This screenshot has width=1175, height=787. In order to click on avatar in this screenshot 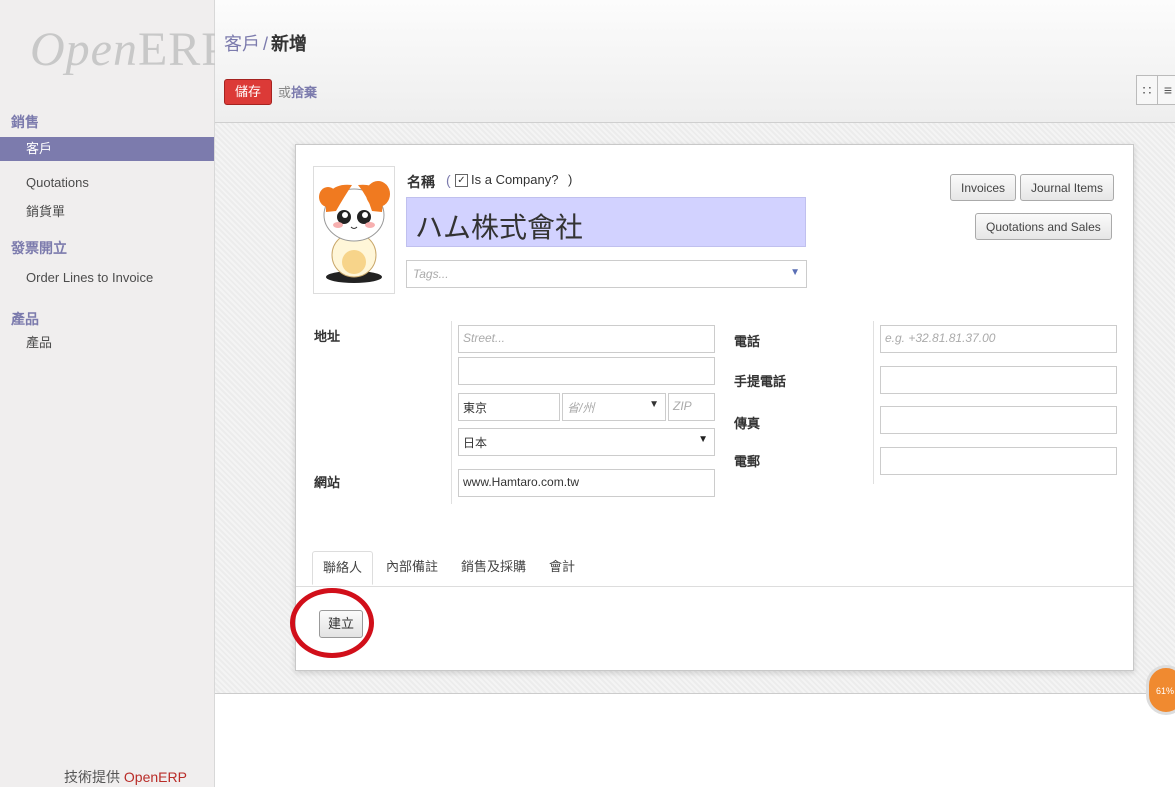, I will do `click(354, 230)`.